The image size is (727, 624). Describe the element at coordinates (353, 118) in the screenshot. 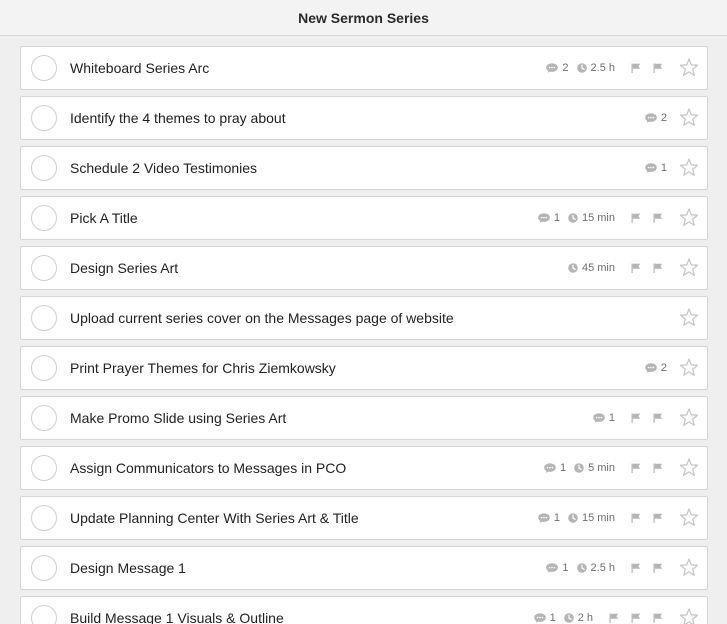

I see `task-title: Identify the 4 themes to pray about` at that location.